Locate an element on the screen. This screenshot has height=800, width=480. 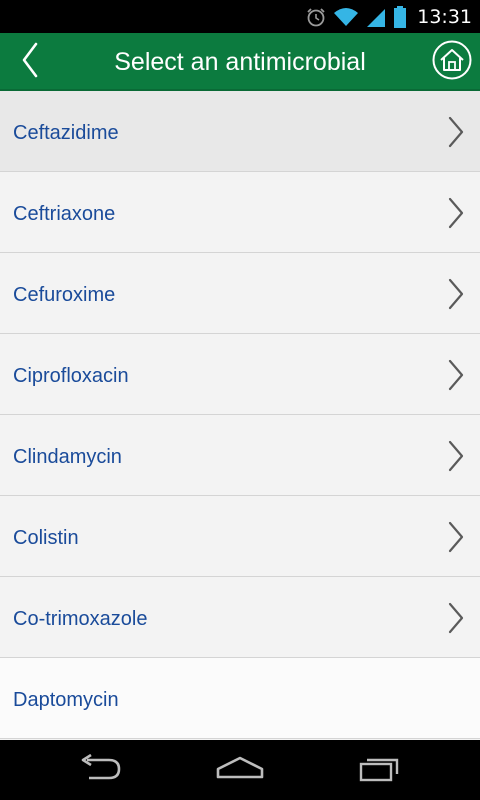
status-clock: 13:31 is located at coordinates (444, 16).